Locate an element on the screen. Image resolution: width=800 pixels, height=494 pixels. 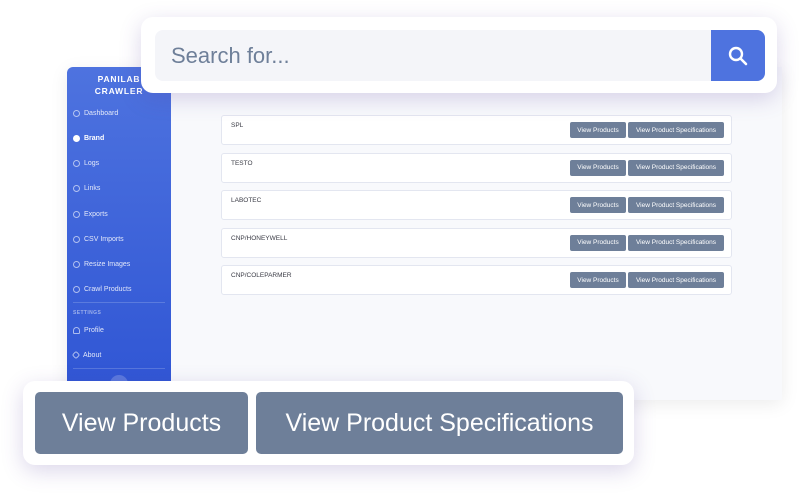
sidebar-item-profile: Profile is located at coordinates (88, 330).